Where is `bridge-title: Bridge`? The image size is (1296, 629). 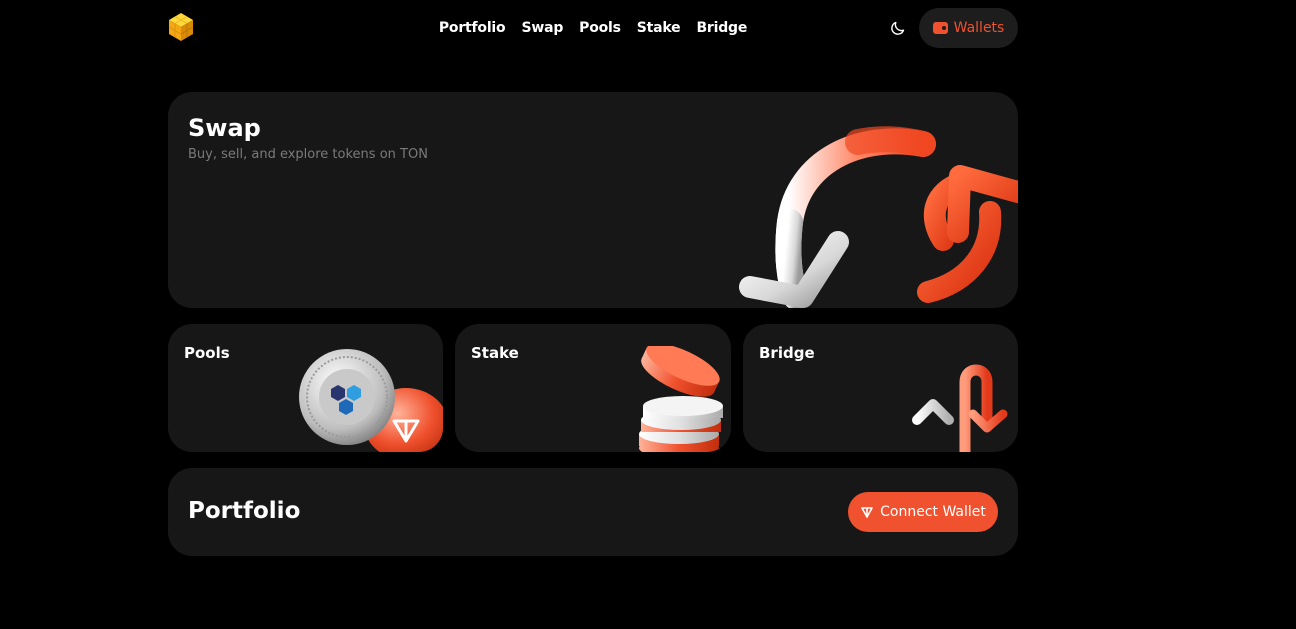 bridge-title: Bridge is located at coordinates (787, 353).